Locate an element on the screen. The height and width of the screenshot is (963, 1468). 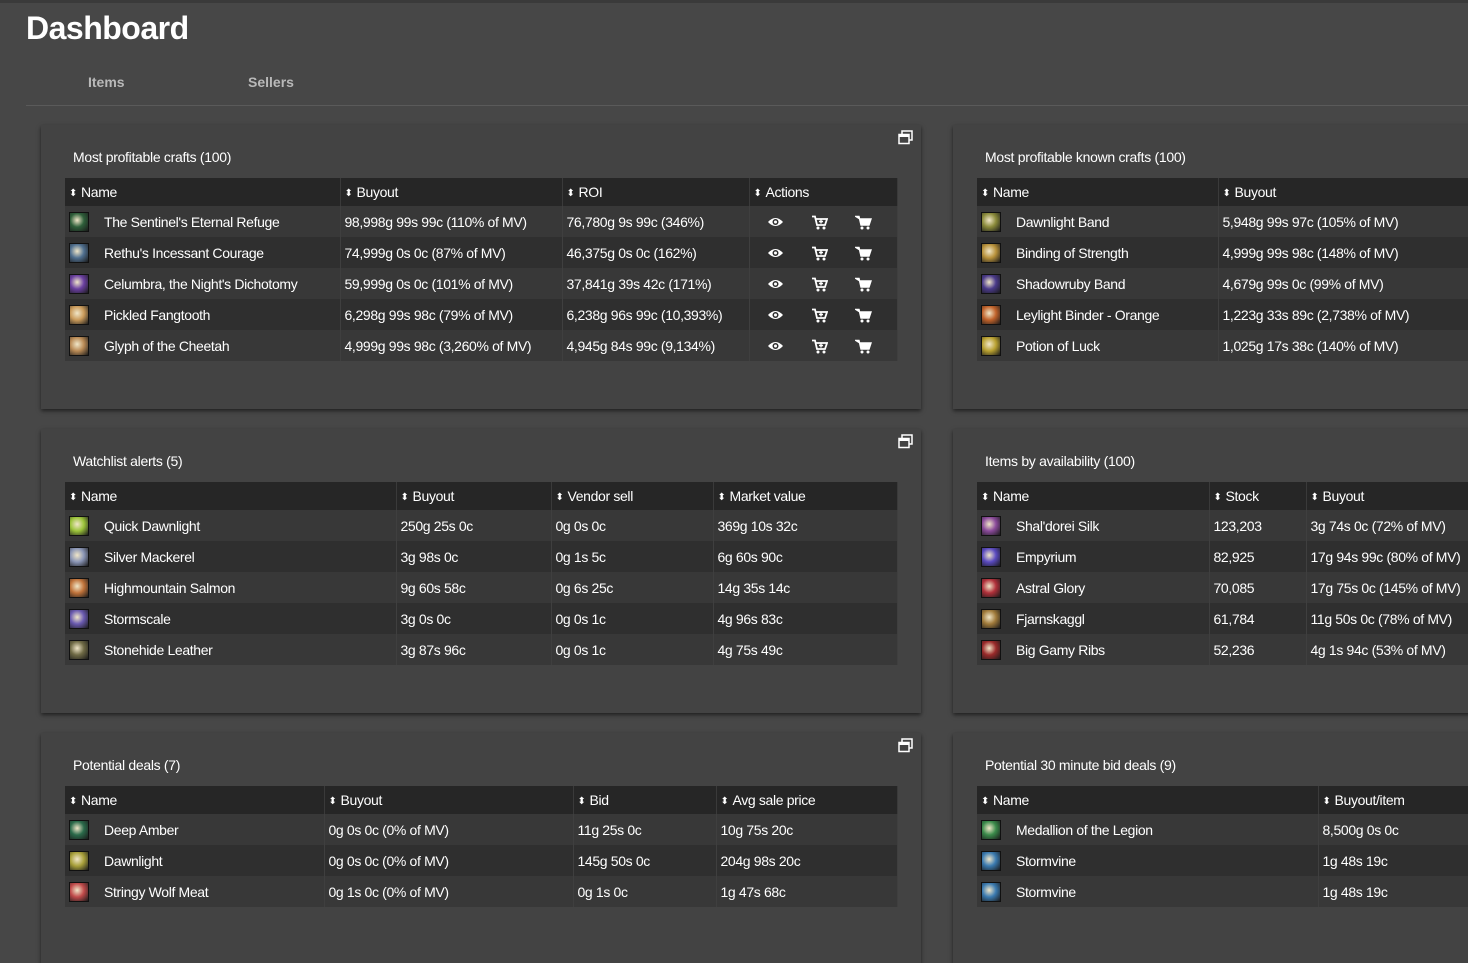
item-name-cell: Dawnlight is located at coordinates (195, 860).